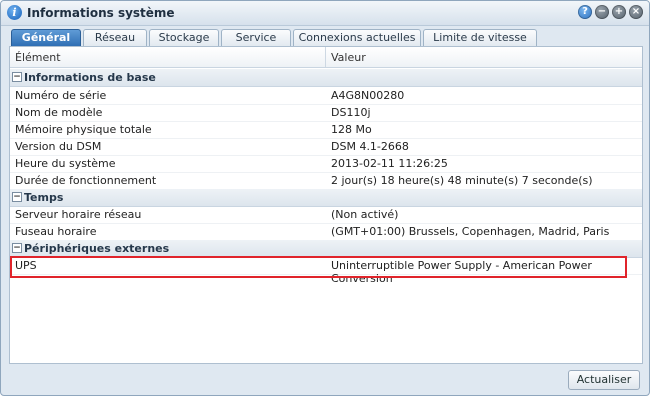 The width and height of the screenshot is (650, 396). What do you see at coordinates (326, 215) in the screenshot?
I see `table-row: Serveur horaire réseau (Non activé)` at bounding box center [326, 215].